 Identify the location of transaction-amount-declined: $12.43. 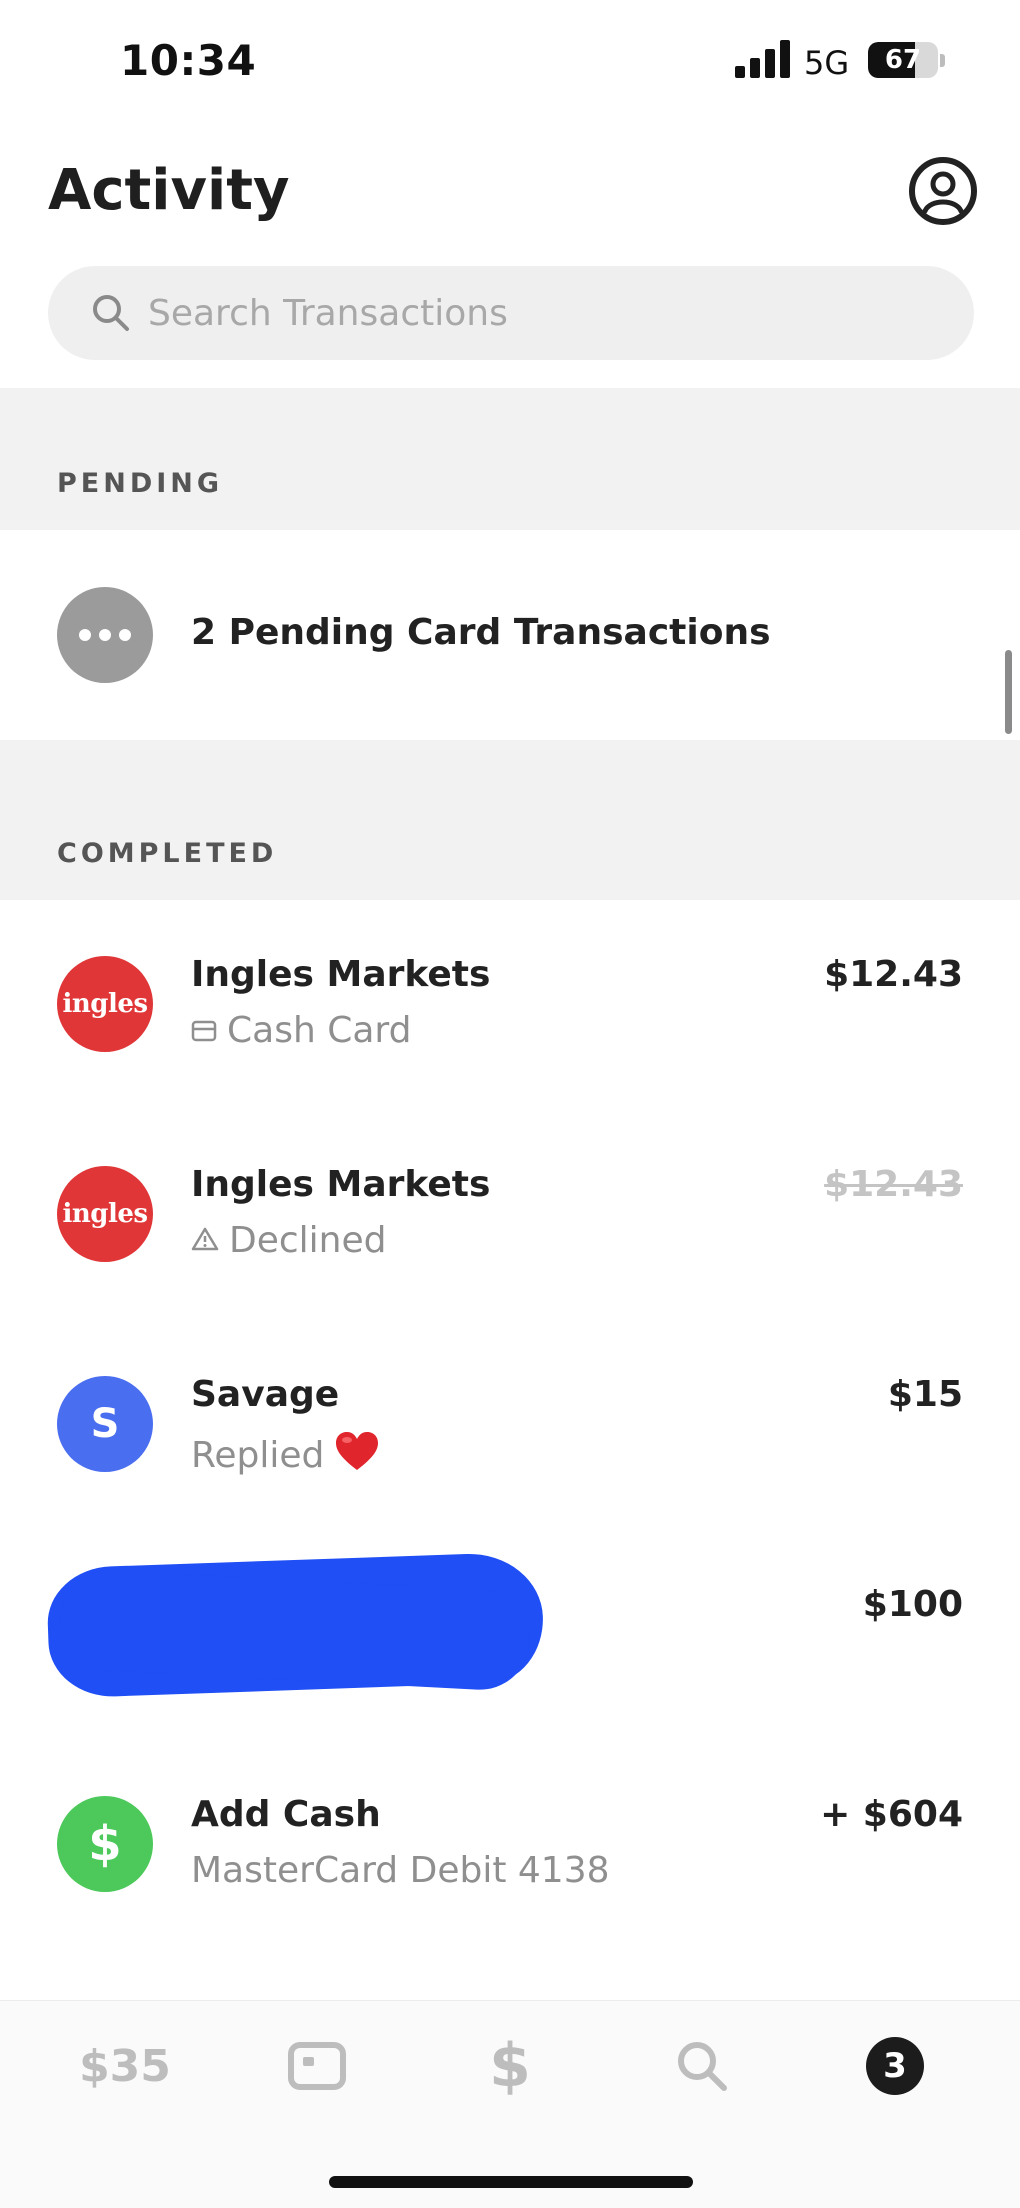
(893, 1184).